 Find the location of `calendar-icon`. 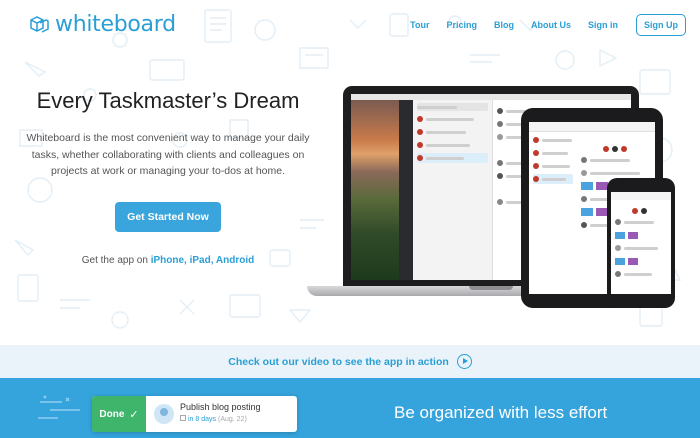

calendar-icon is located at coordinates (183, 418).